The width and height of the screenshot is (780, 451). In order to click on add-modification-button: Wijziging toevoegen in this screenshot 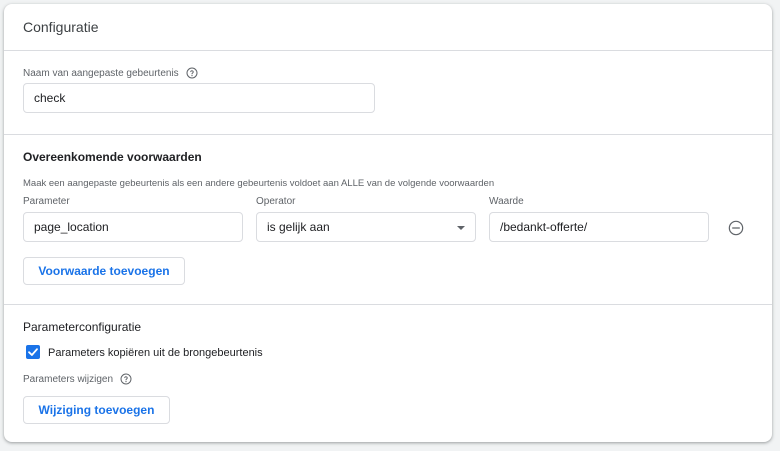, I will do `click(96, 410)`.